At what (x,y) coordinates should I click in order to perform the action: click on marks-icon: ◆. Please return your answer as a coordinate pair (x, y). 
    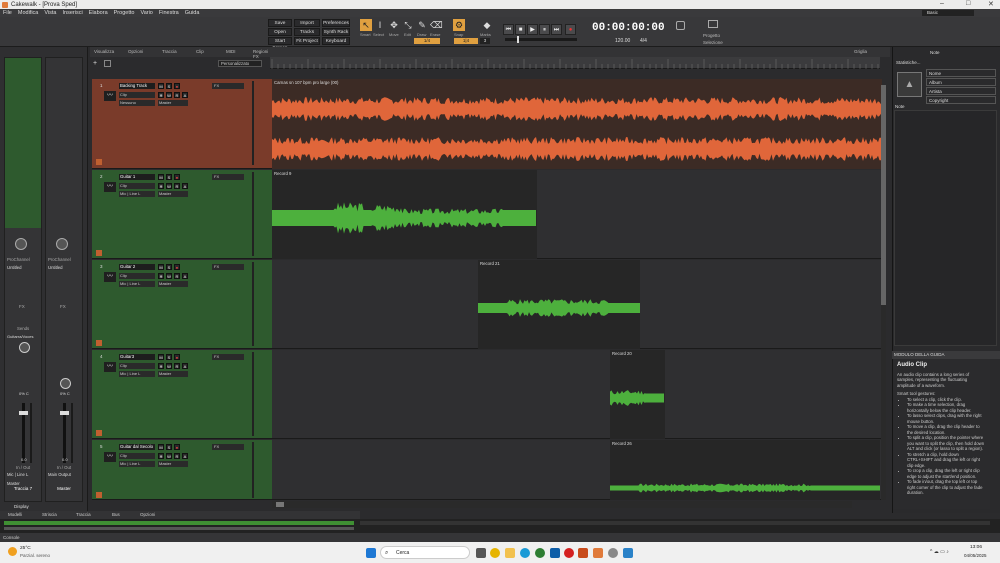
    Looking at the image, I should click on (487, 25).